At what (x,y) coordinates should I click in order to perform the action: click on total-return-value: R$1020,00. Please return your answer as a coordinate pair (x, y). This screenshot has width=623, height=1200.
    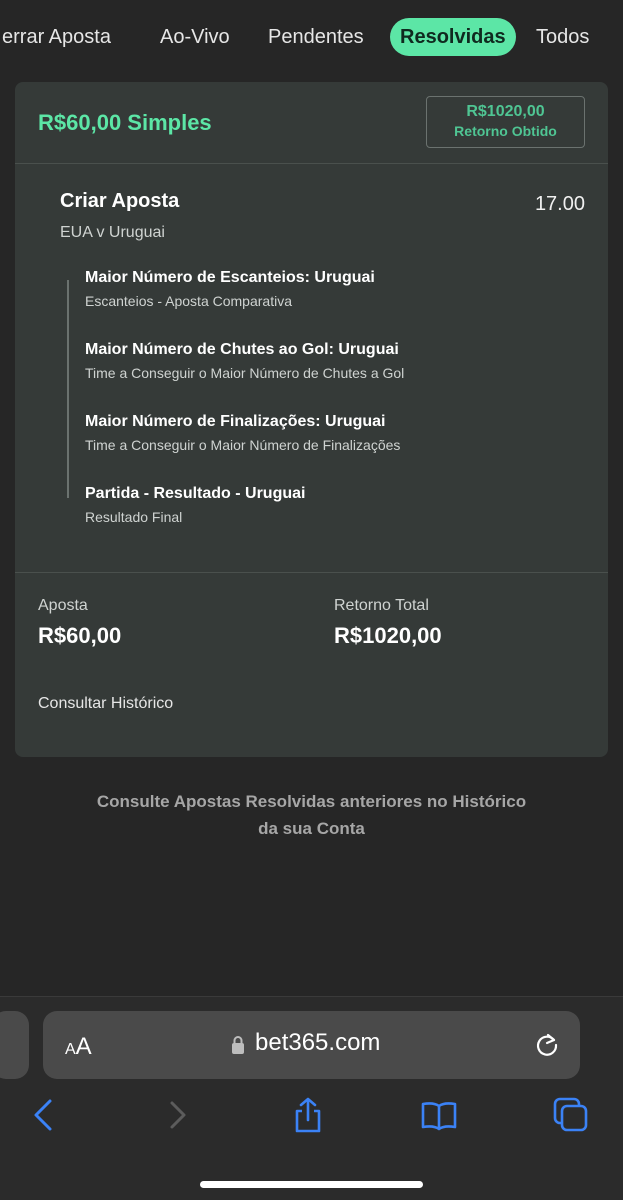
    Looking at the image, I should click on (388, 635).